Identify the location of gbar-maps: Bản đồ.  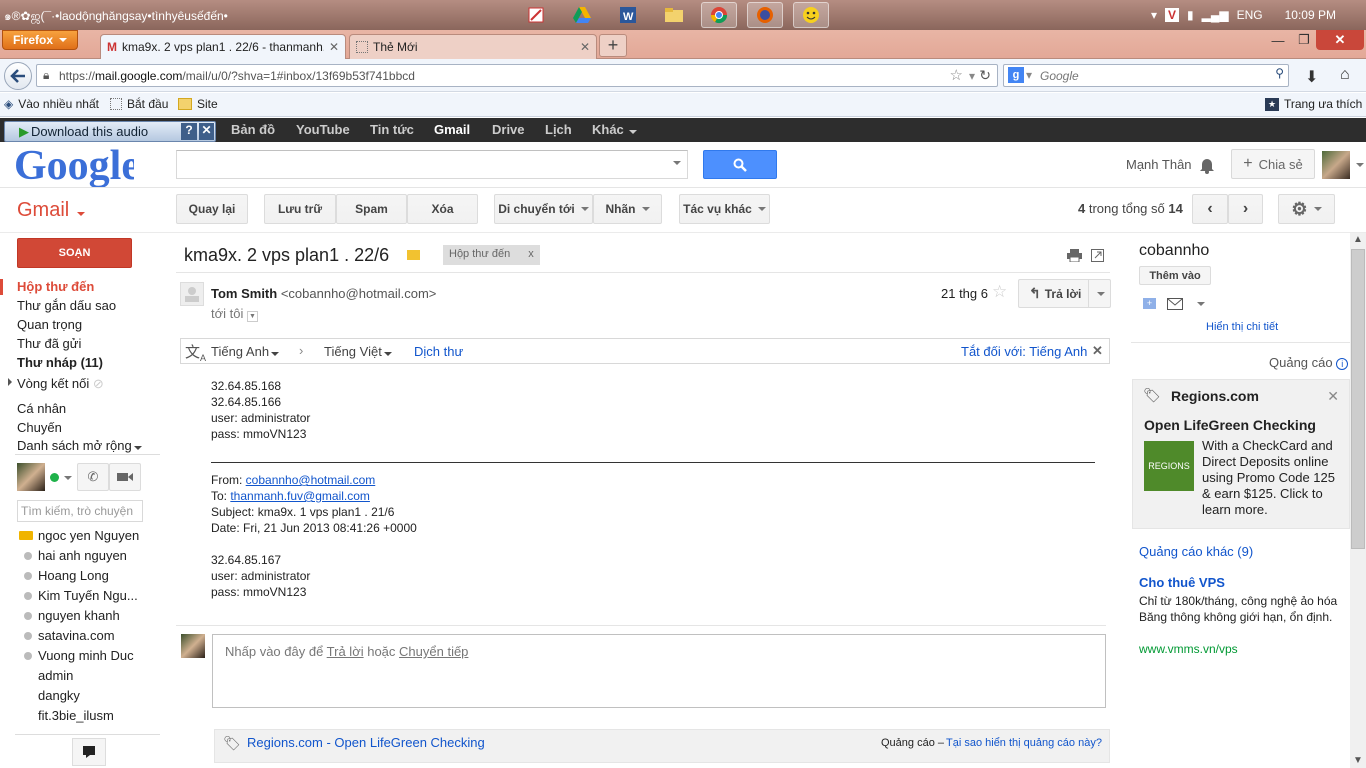
(253, 129).